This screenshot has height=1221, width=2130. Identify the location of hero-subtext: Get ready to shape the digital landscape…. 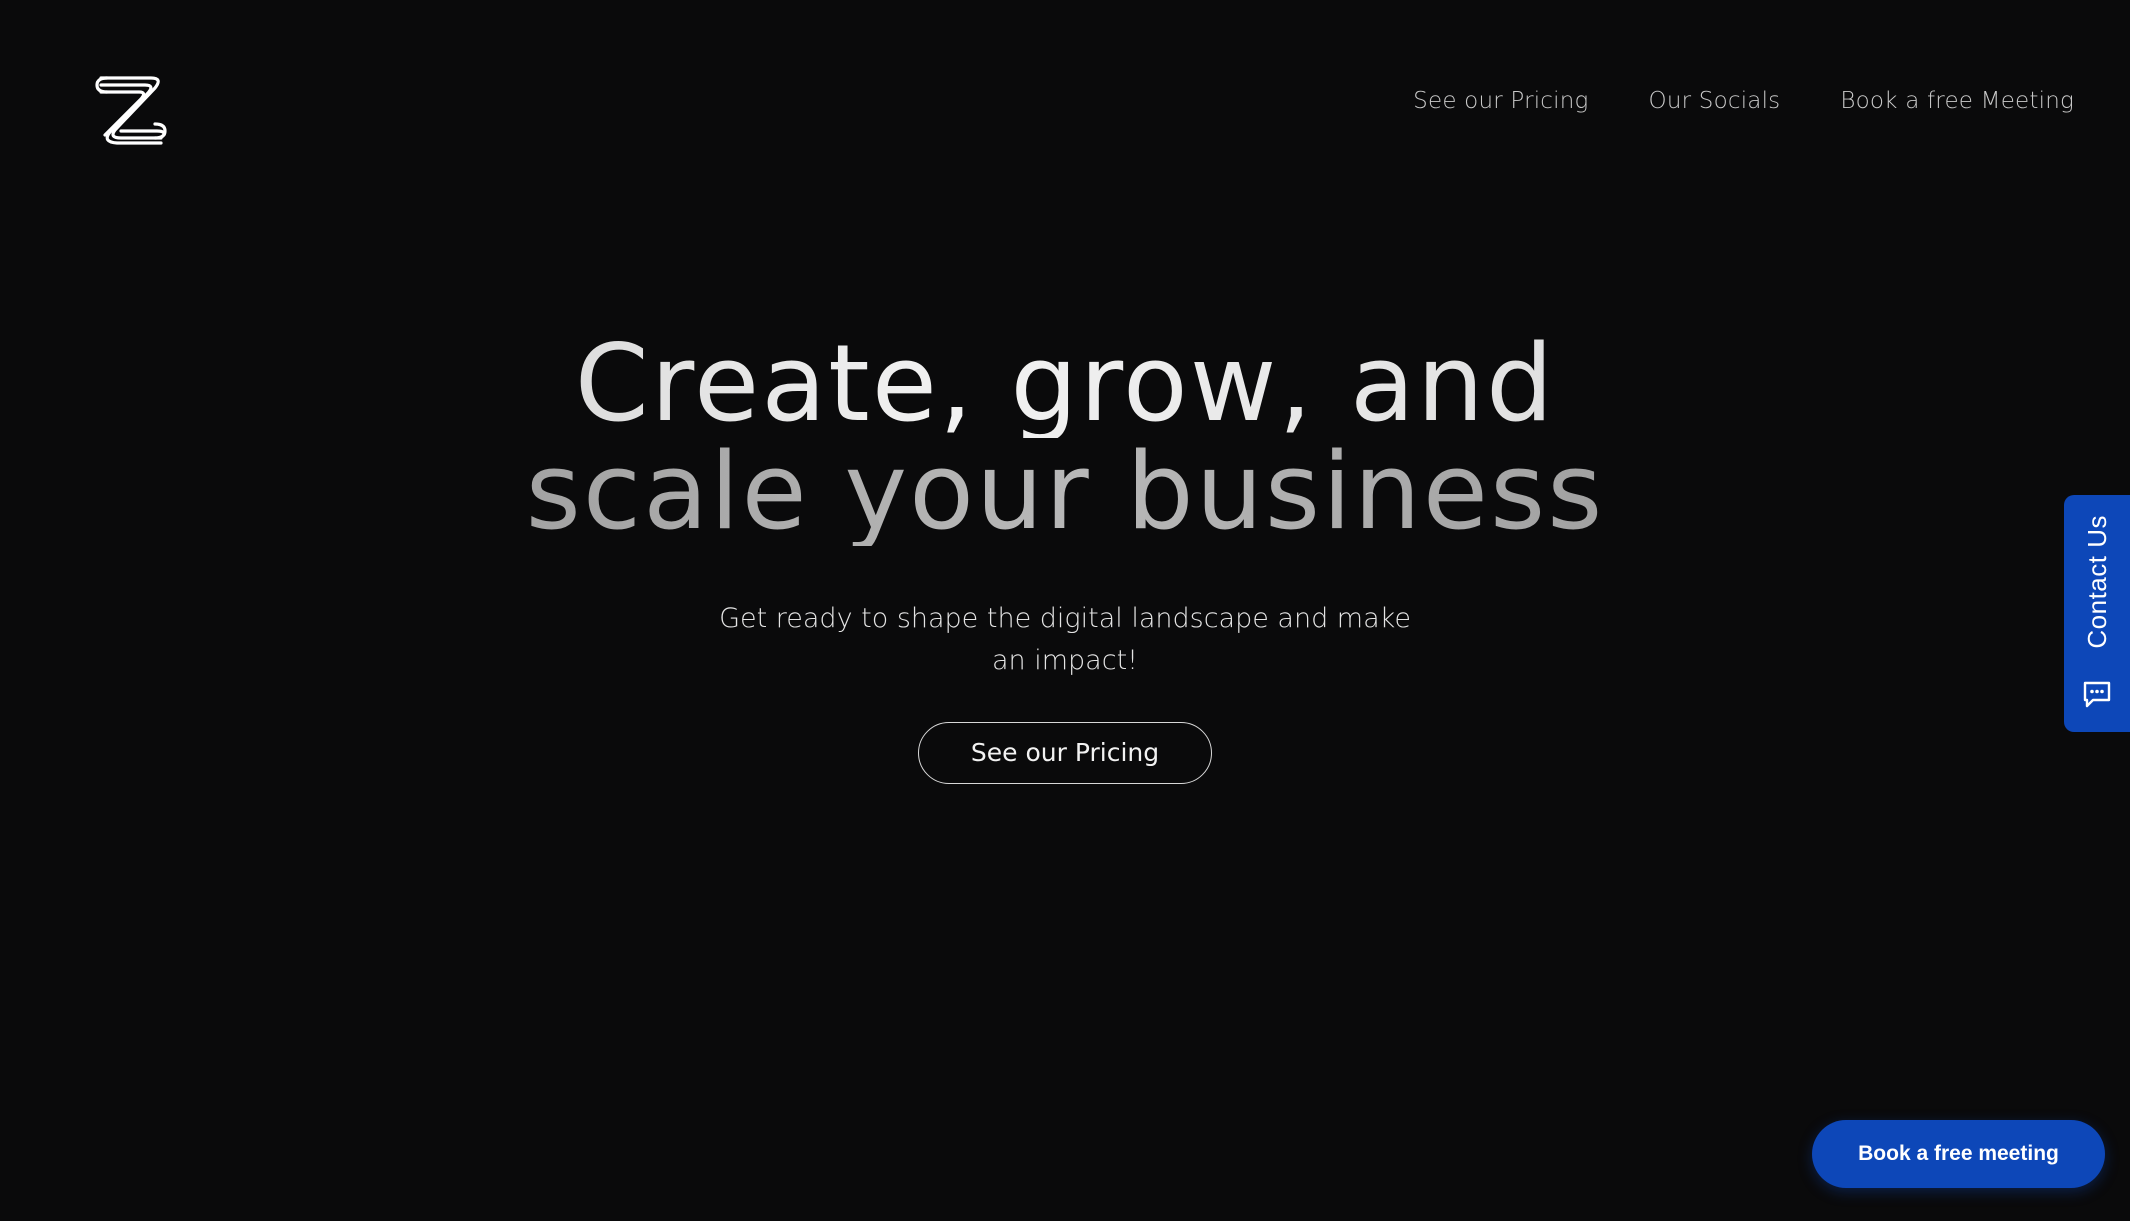
(1065, 639).